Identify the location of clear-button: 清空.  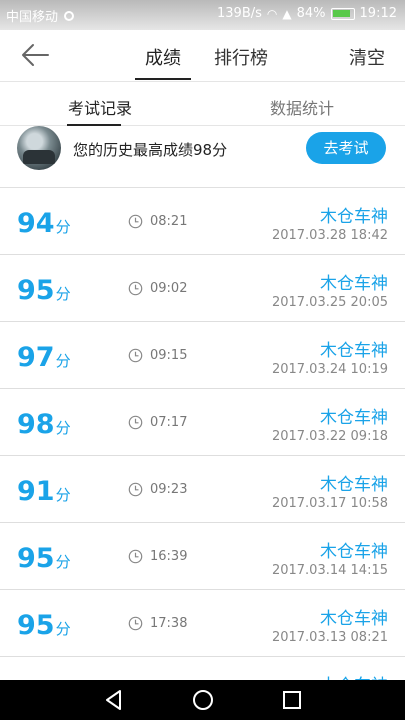
(367, 57).